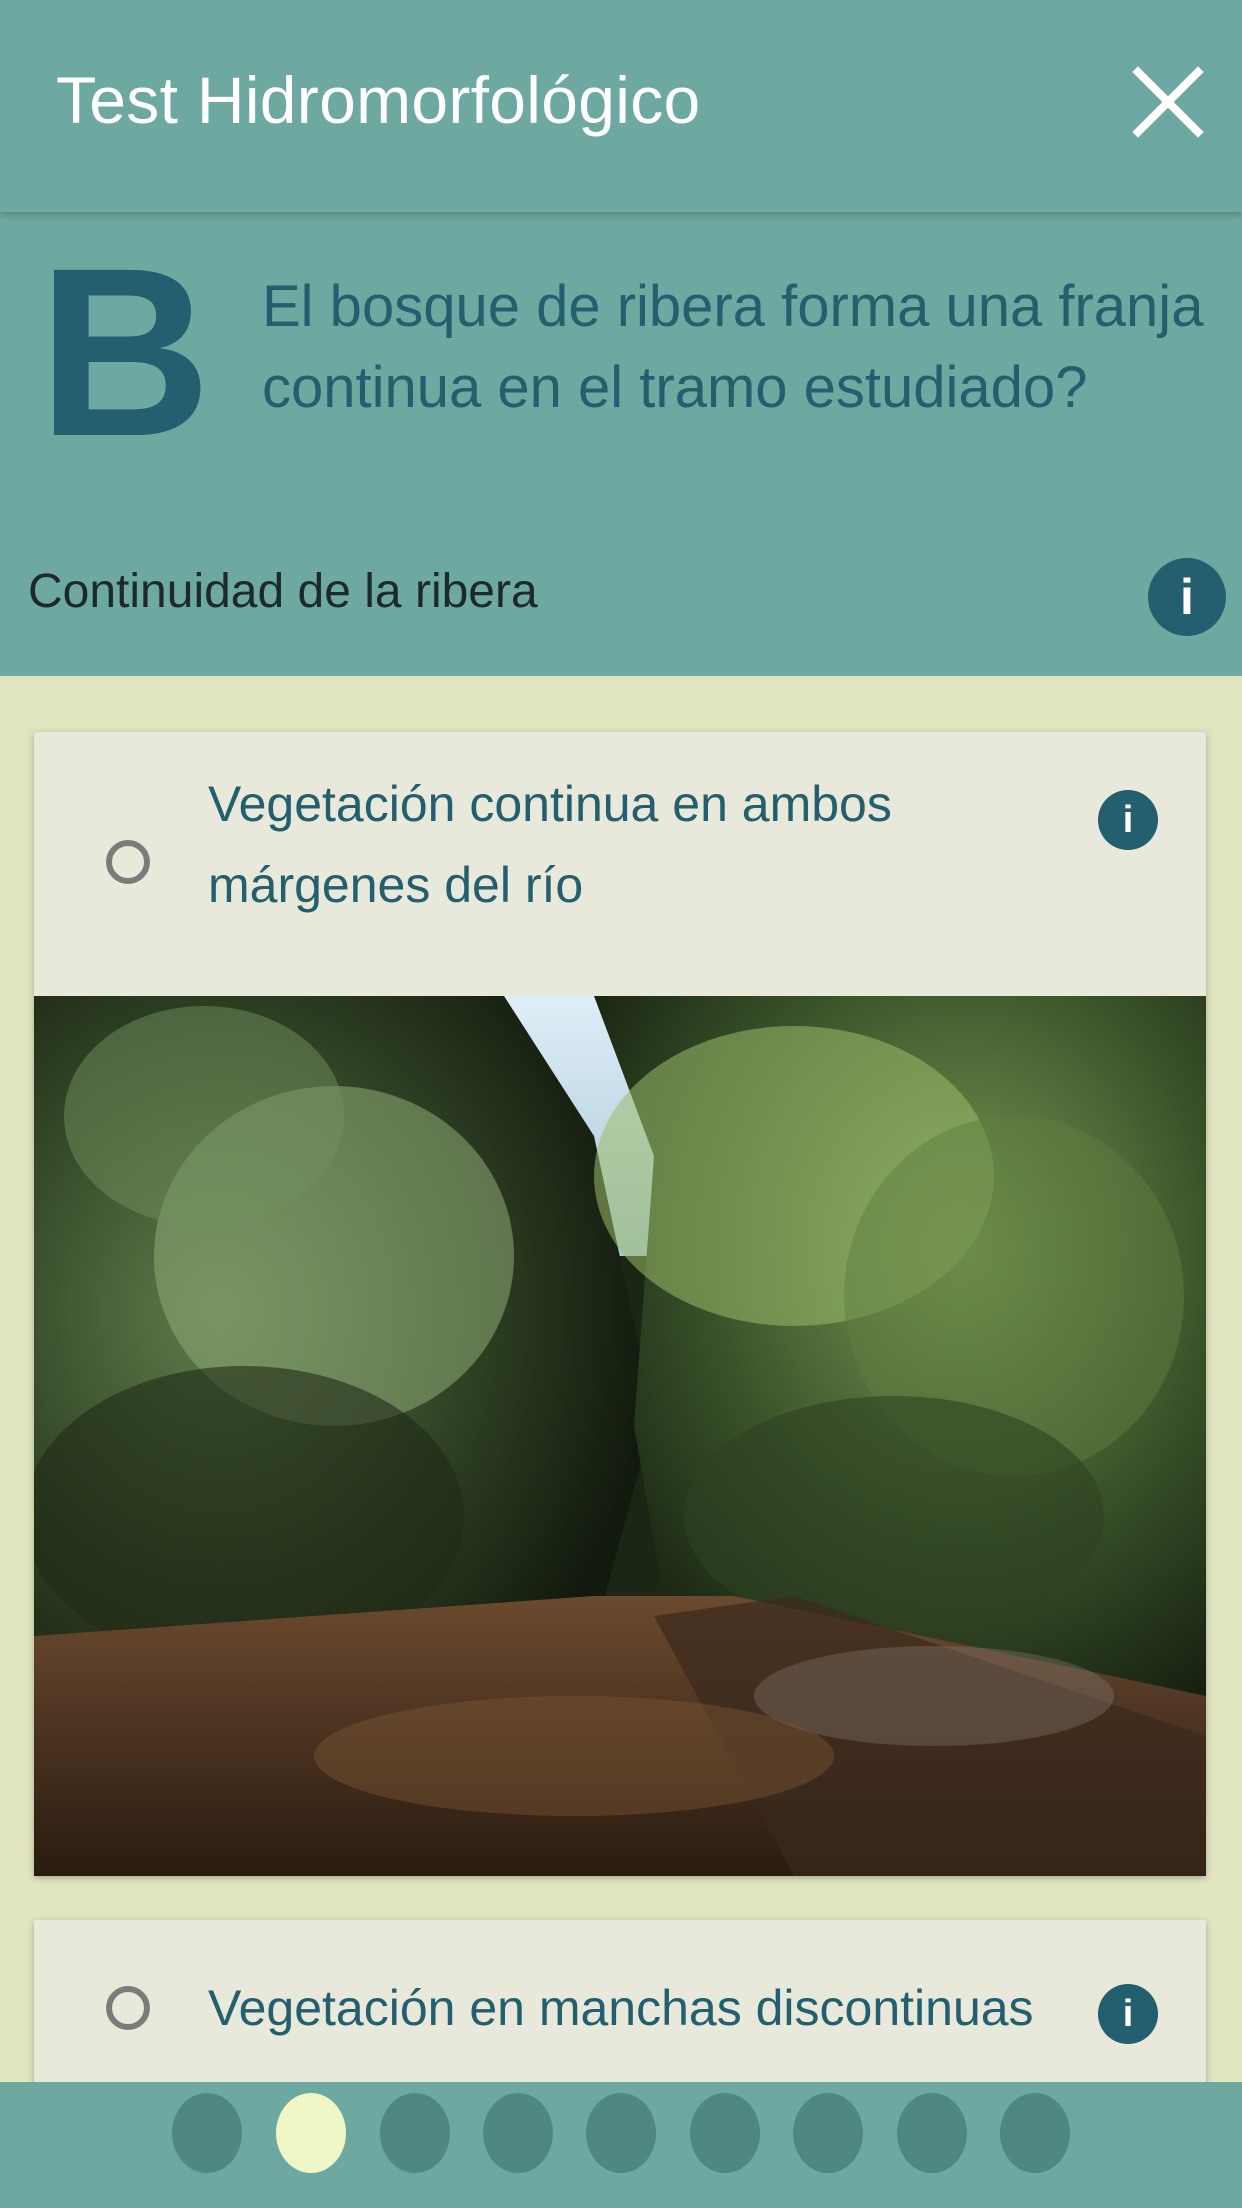  I want to click on option-1-info-button: i, so click(1128, 820).